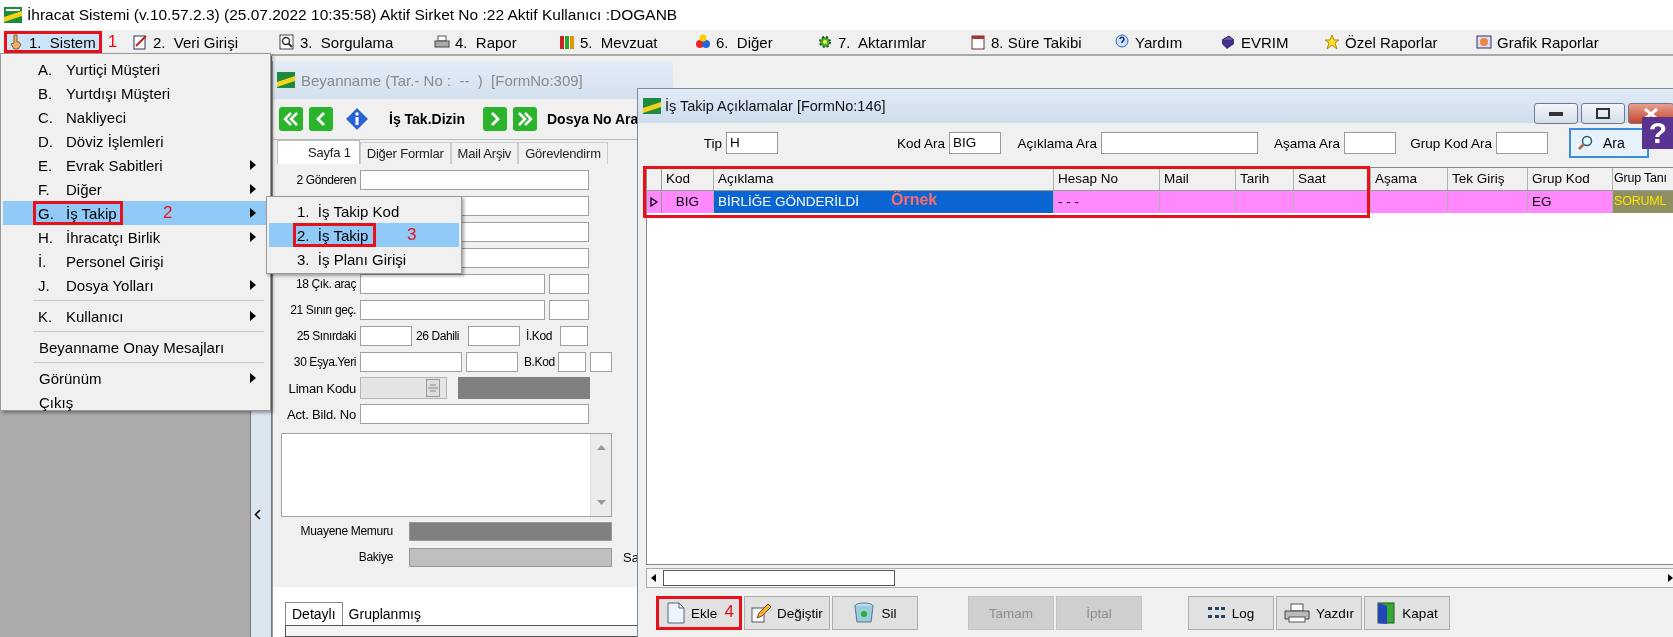 The width and height of the screenshot is (1673, 637). Describe the element at coordinates (325, 180) in the screenshot. I see `field-label: 2 Gönderen` at that location.